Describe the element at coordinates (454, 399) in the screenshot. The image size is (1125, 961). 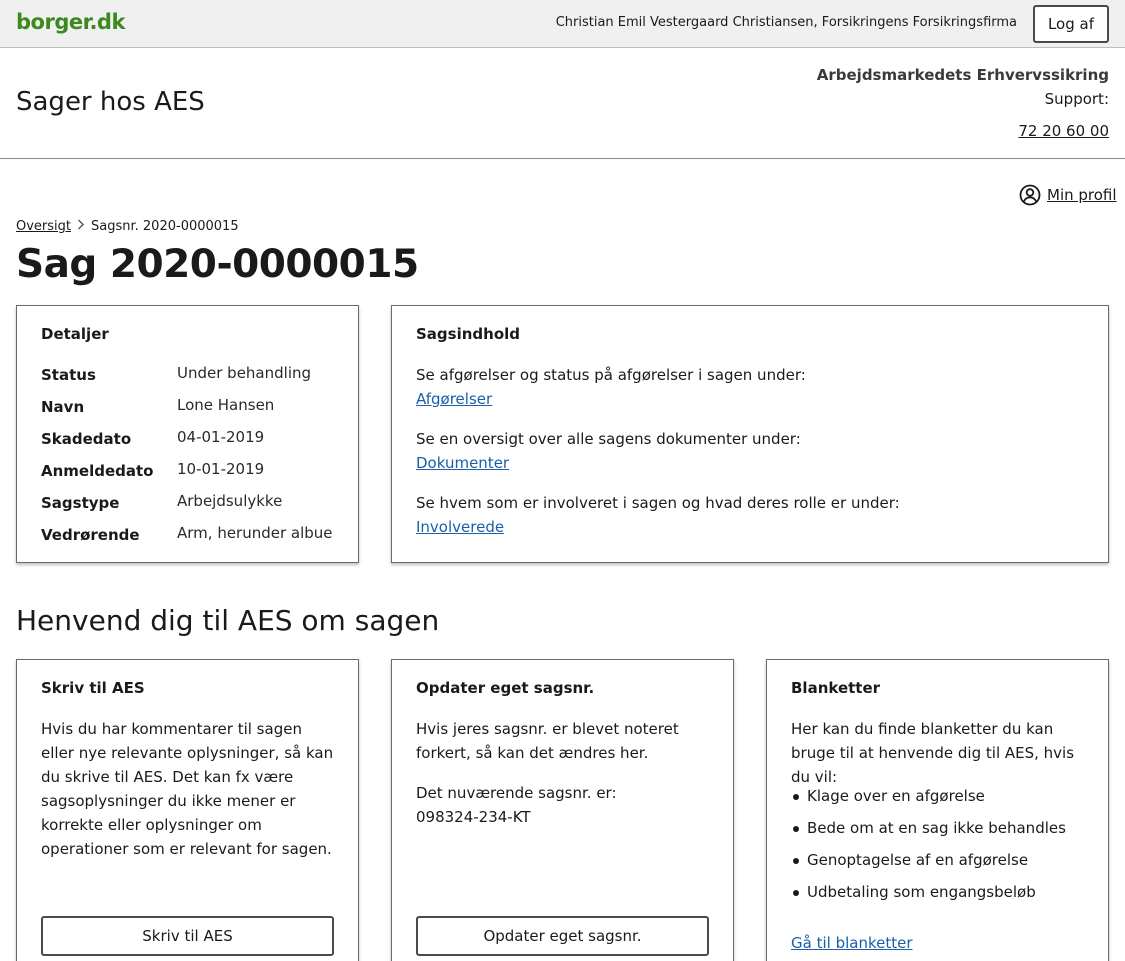
I see `decisions-link: Afgørelser` at that location.